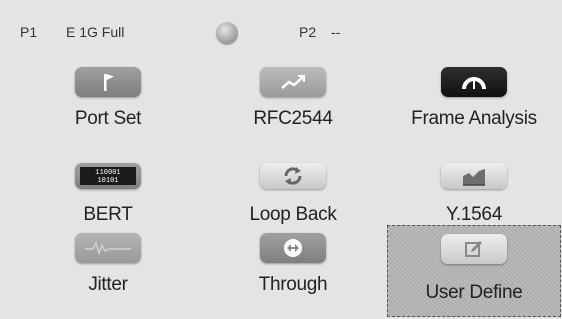 The width and height of the screenshot is (562, 319). I want to click on through-button: Through, so click(293, 270).